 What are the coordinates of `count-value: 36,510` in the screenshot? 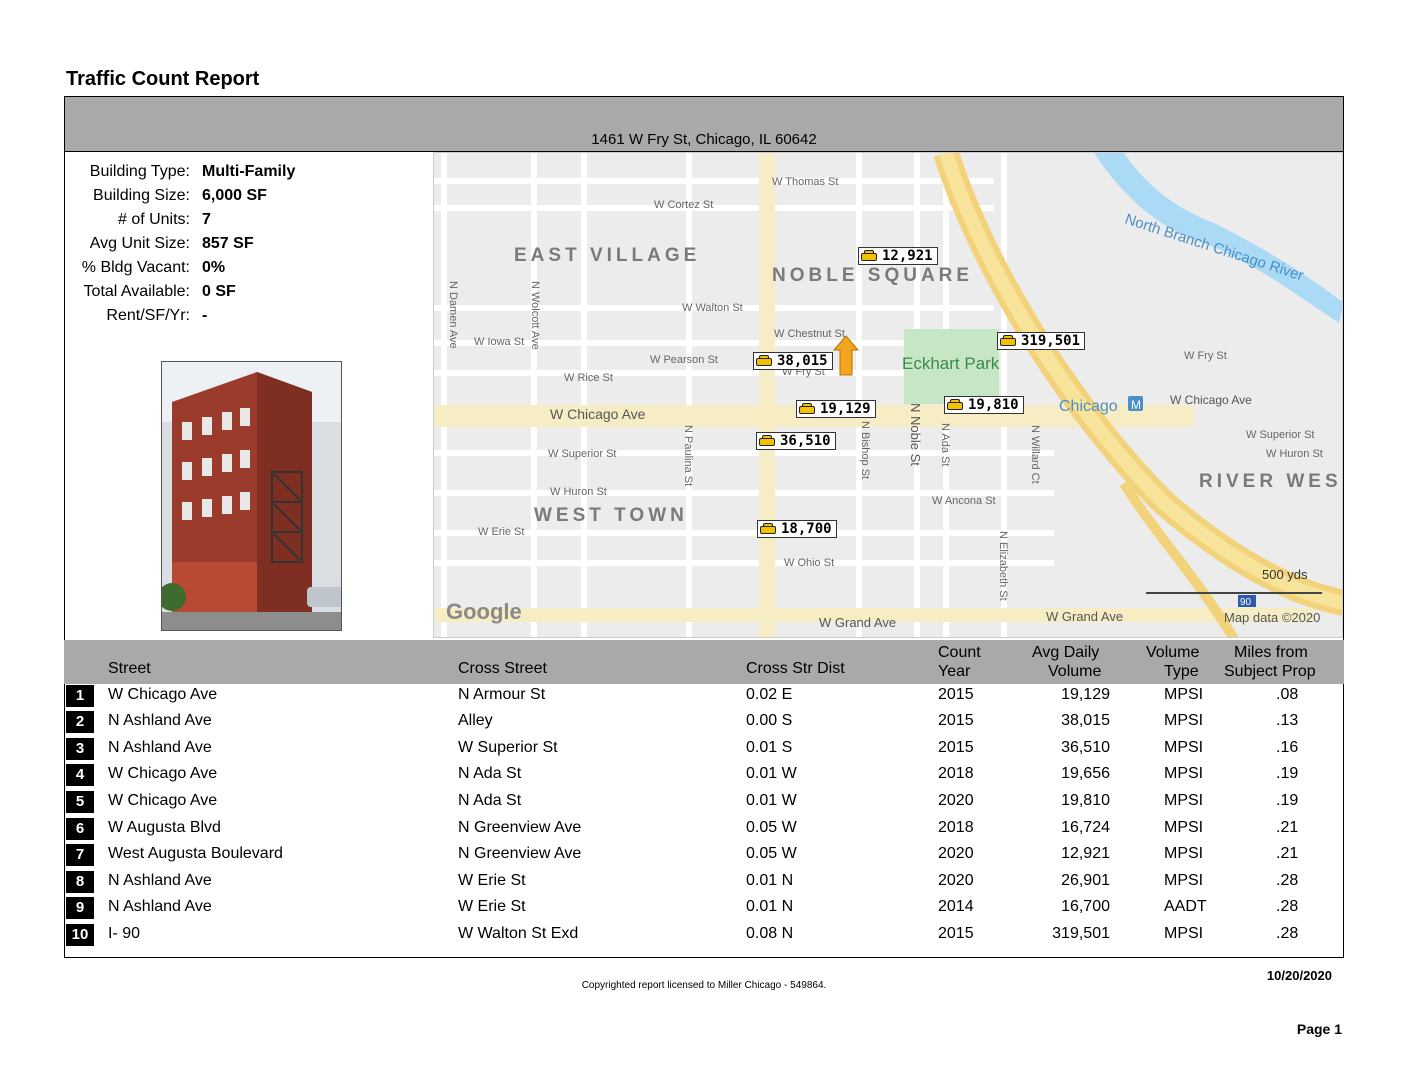 It's located at (805, 441).